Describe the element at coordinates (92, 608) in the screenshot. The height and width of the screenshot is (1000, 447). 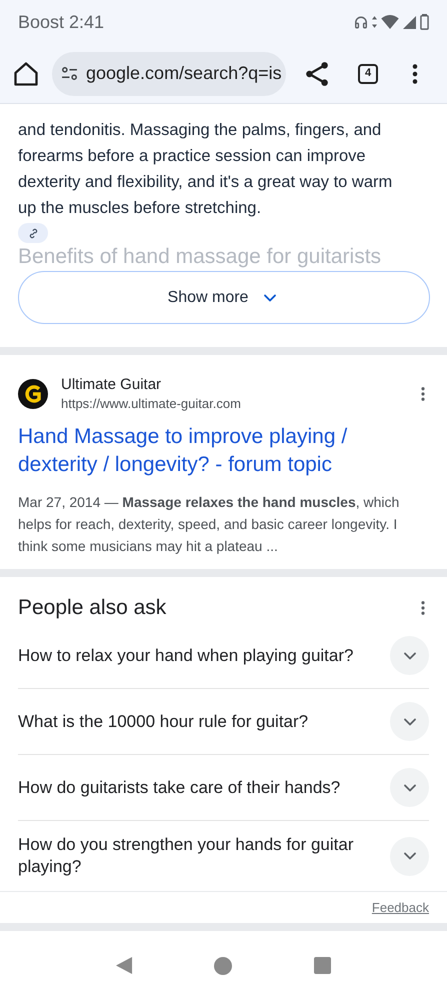
I see `section-heading: People also ask` at that location.